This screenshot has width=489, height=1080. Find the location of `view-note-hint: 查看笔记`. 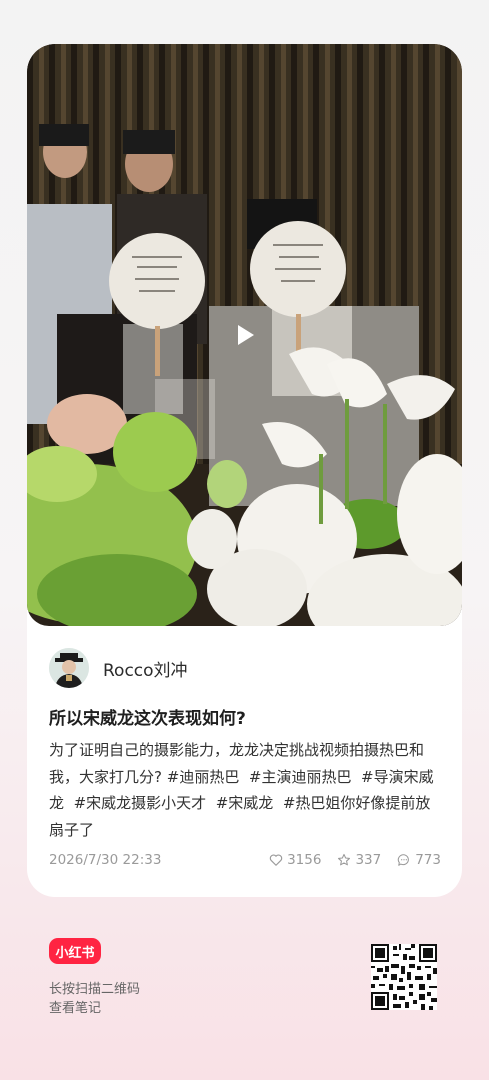

view-note-hint: 查看笔记 is located at coordinates (75, 1008).